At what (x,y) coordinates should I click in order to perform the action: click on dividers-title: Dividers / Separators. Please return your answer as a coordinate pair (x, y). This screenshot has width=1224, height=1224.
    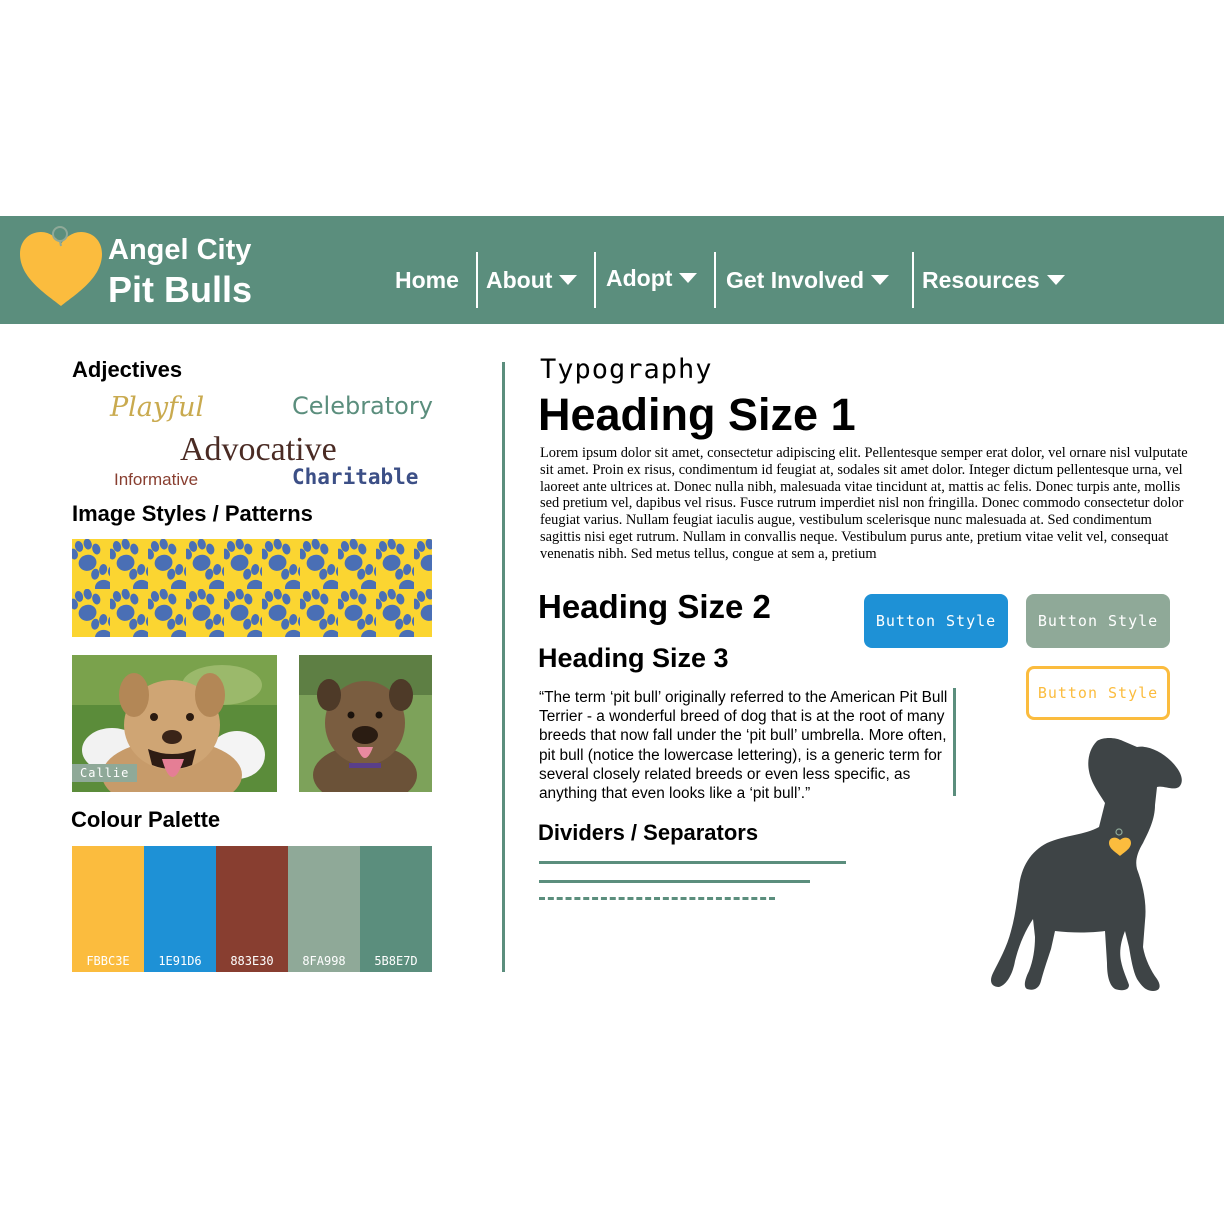
    Looking at the image, I should click on (648, 832).